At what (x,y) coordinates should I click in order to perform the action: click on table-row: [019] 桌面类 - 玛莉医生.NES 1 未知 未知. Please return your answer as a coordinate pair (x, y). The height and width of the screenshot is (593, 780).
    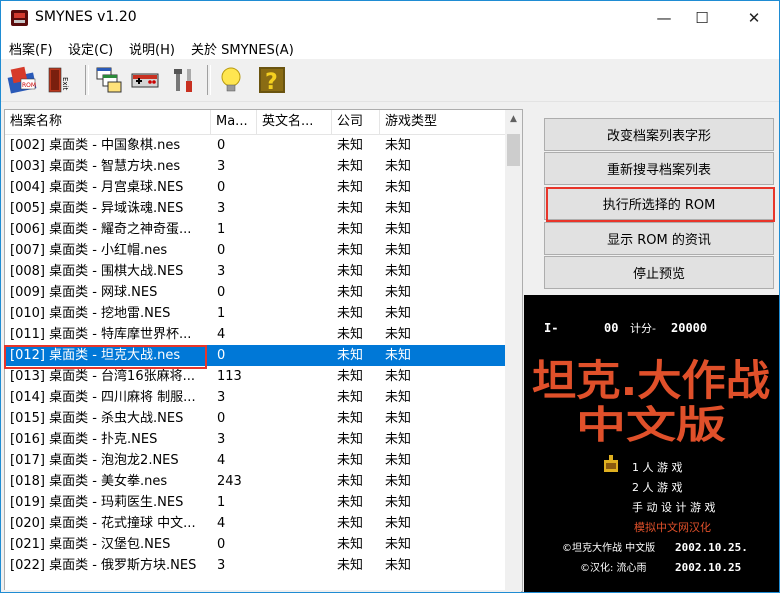
    Looking at the image, I should click on (255, 502).